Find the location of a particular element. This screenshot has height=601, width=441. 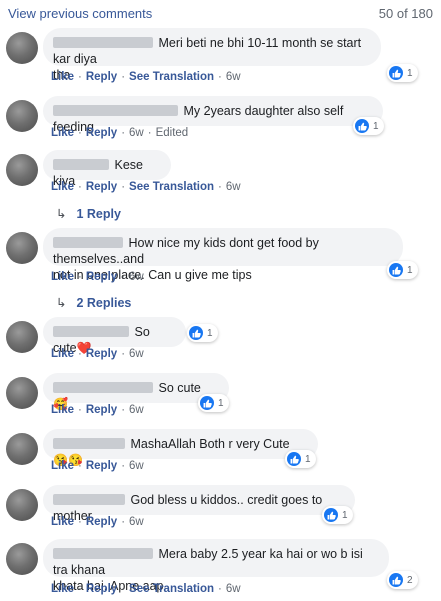

view-replies-link: ↳ 2 Replies is located at coordinates (93, 302).